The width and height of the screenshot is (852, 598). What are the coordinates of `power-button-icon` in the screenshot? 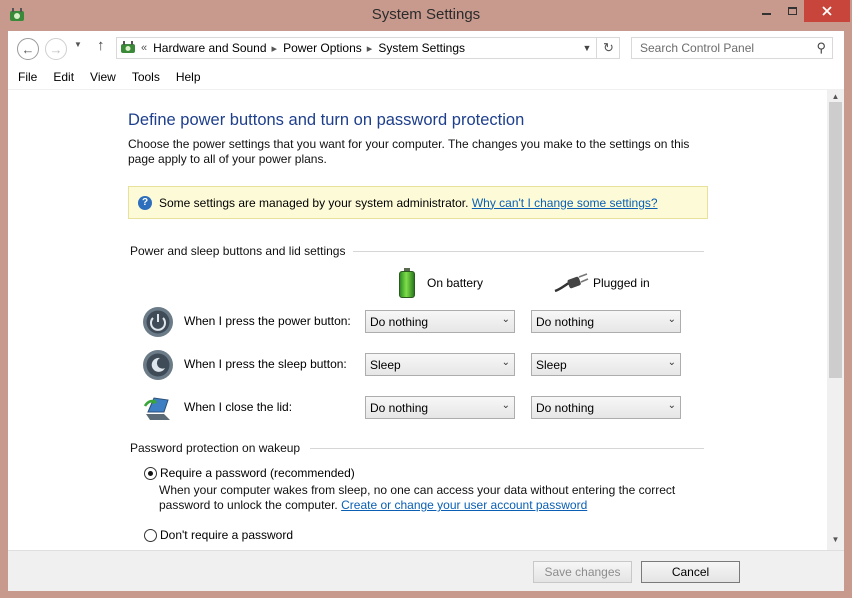 It's located at (158, 322).